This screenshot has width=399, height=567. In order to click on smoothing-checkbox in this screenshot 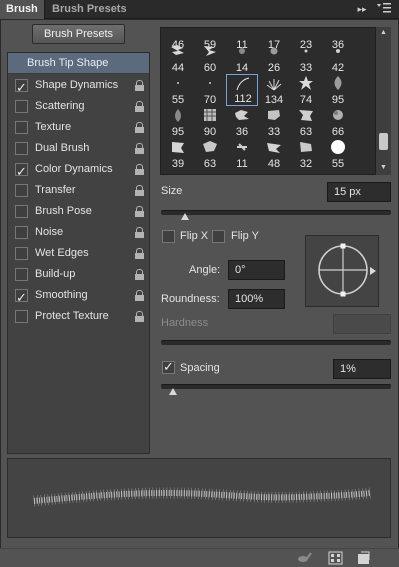, I will do `click(21, 297)`.